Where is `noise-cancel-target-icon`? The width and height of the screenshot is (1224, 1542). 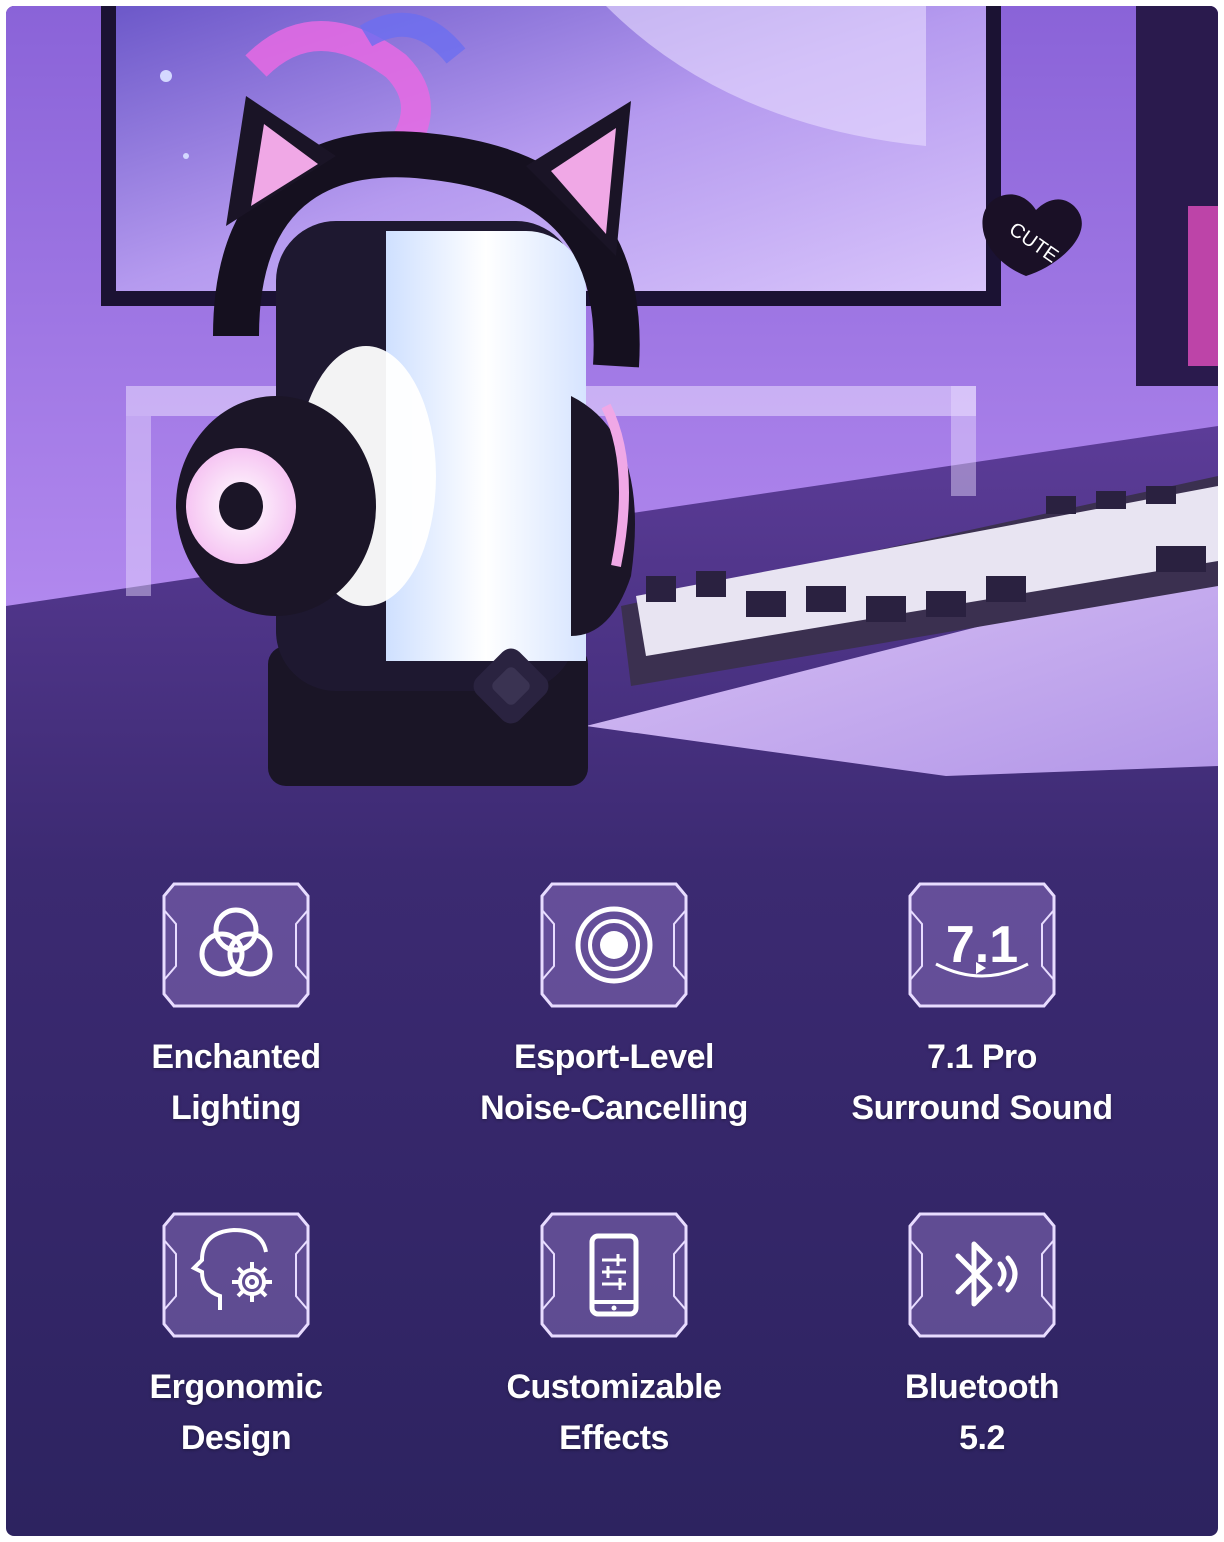 noise-cancel-target-icon is located at coordinates (614, 945).